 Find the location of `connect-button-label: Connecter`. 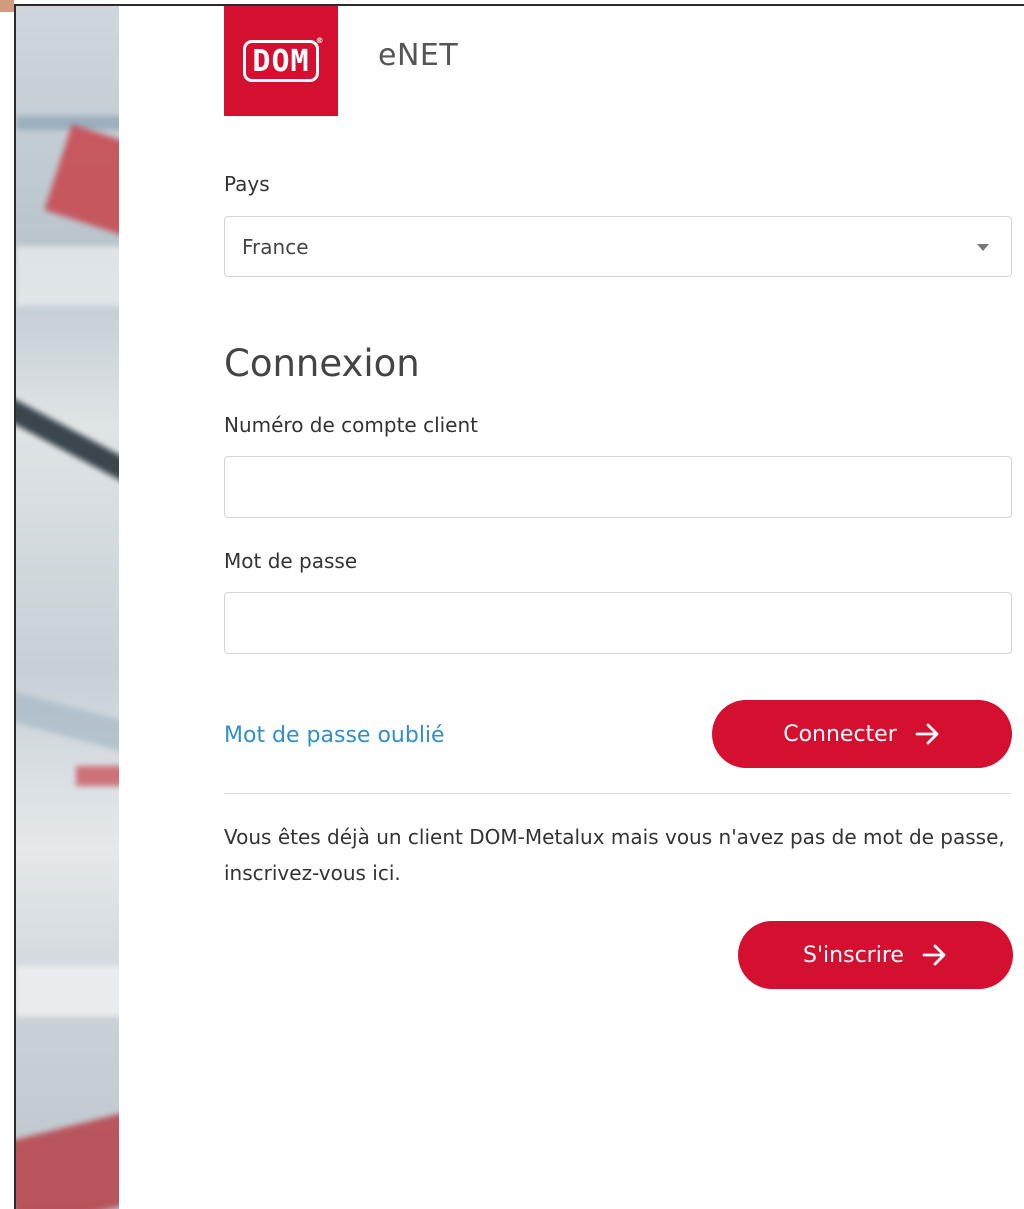

connect-button-label: Connecter is located at coordinates (840, 734).